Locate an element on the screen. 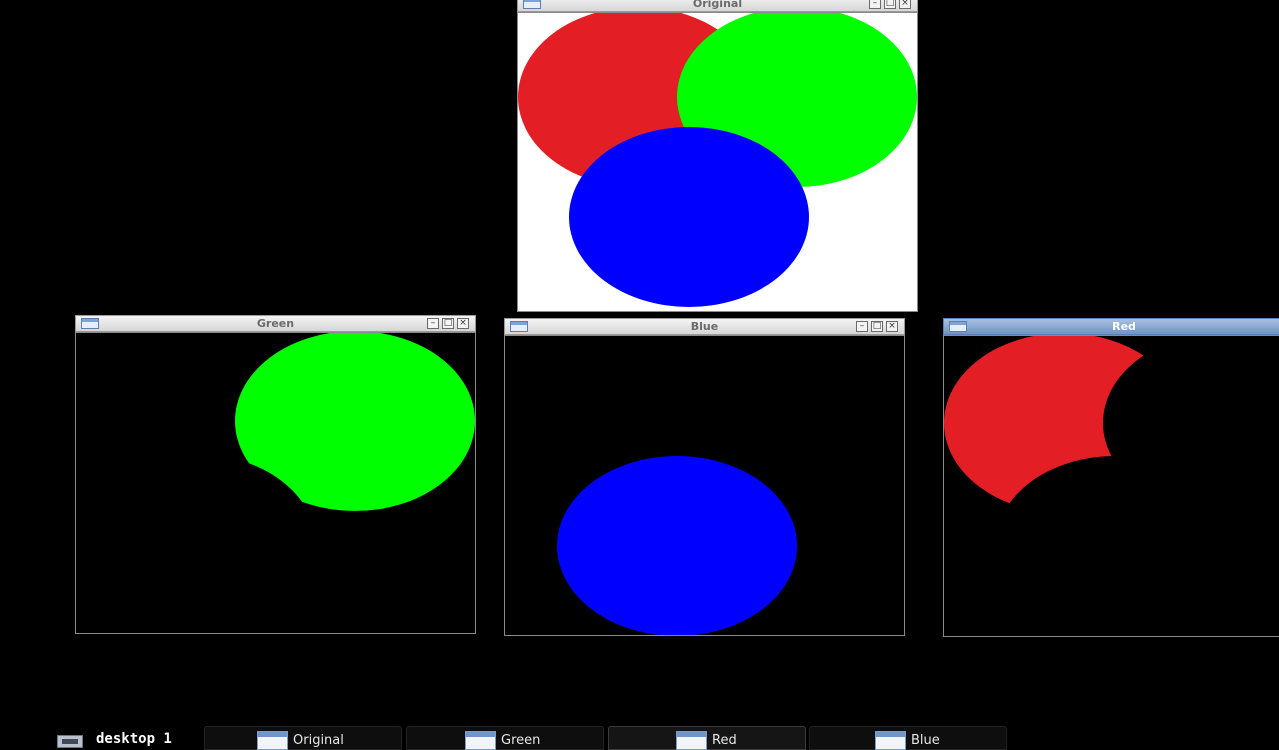  original-image is located at coordinates (717, 160).